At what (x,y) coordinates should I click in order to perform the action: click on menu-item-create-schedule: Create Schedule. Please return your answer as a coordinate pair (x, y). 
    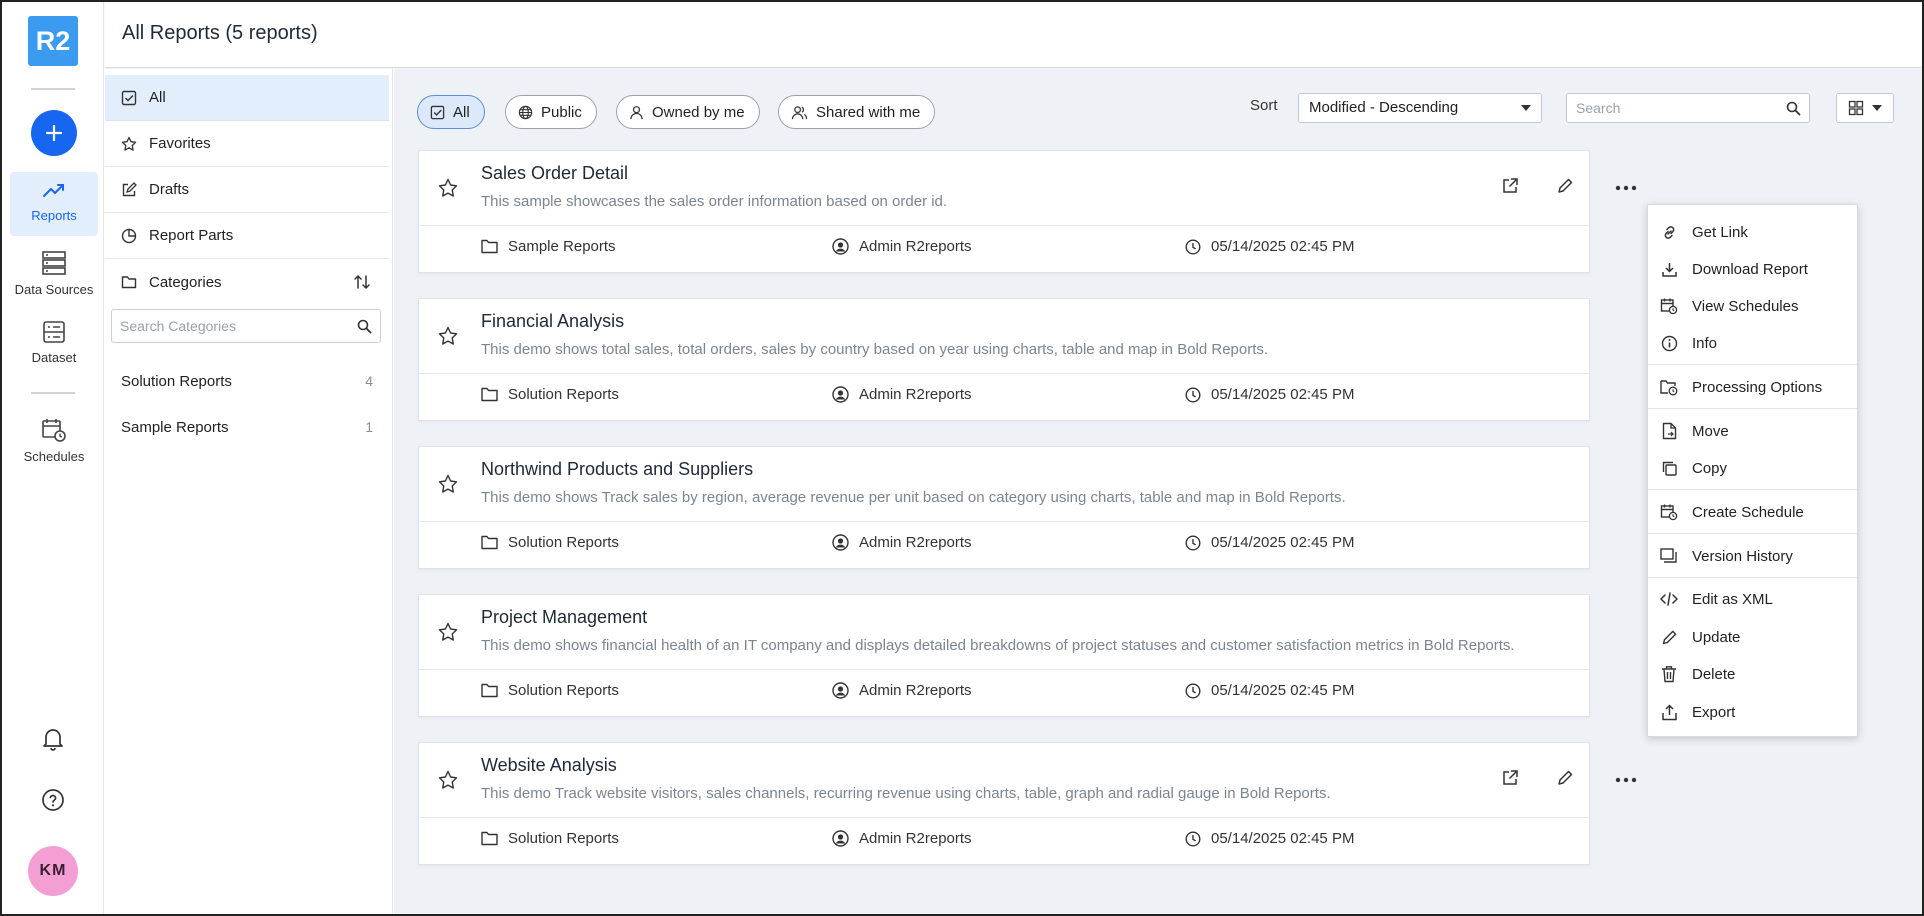
    Looking at the image, I should click on (1752, 512).